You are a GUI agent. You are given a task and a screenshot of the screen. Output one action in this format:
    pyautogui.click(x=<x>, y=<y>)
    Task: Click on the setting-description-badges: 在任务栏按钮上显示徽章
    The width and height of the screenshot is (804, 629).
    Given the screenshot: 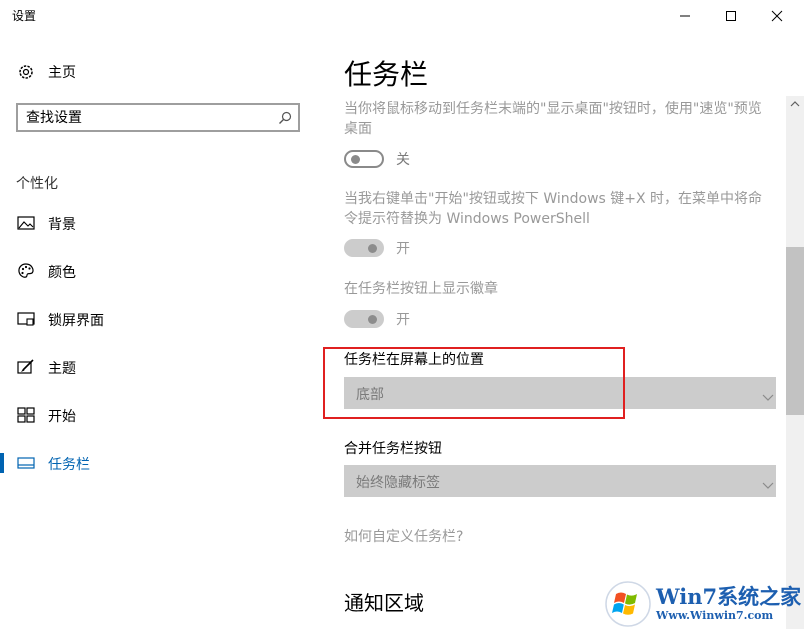 What is the action you would take?
    pyautogui.click(x=421, y=289)
    